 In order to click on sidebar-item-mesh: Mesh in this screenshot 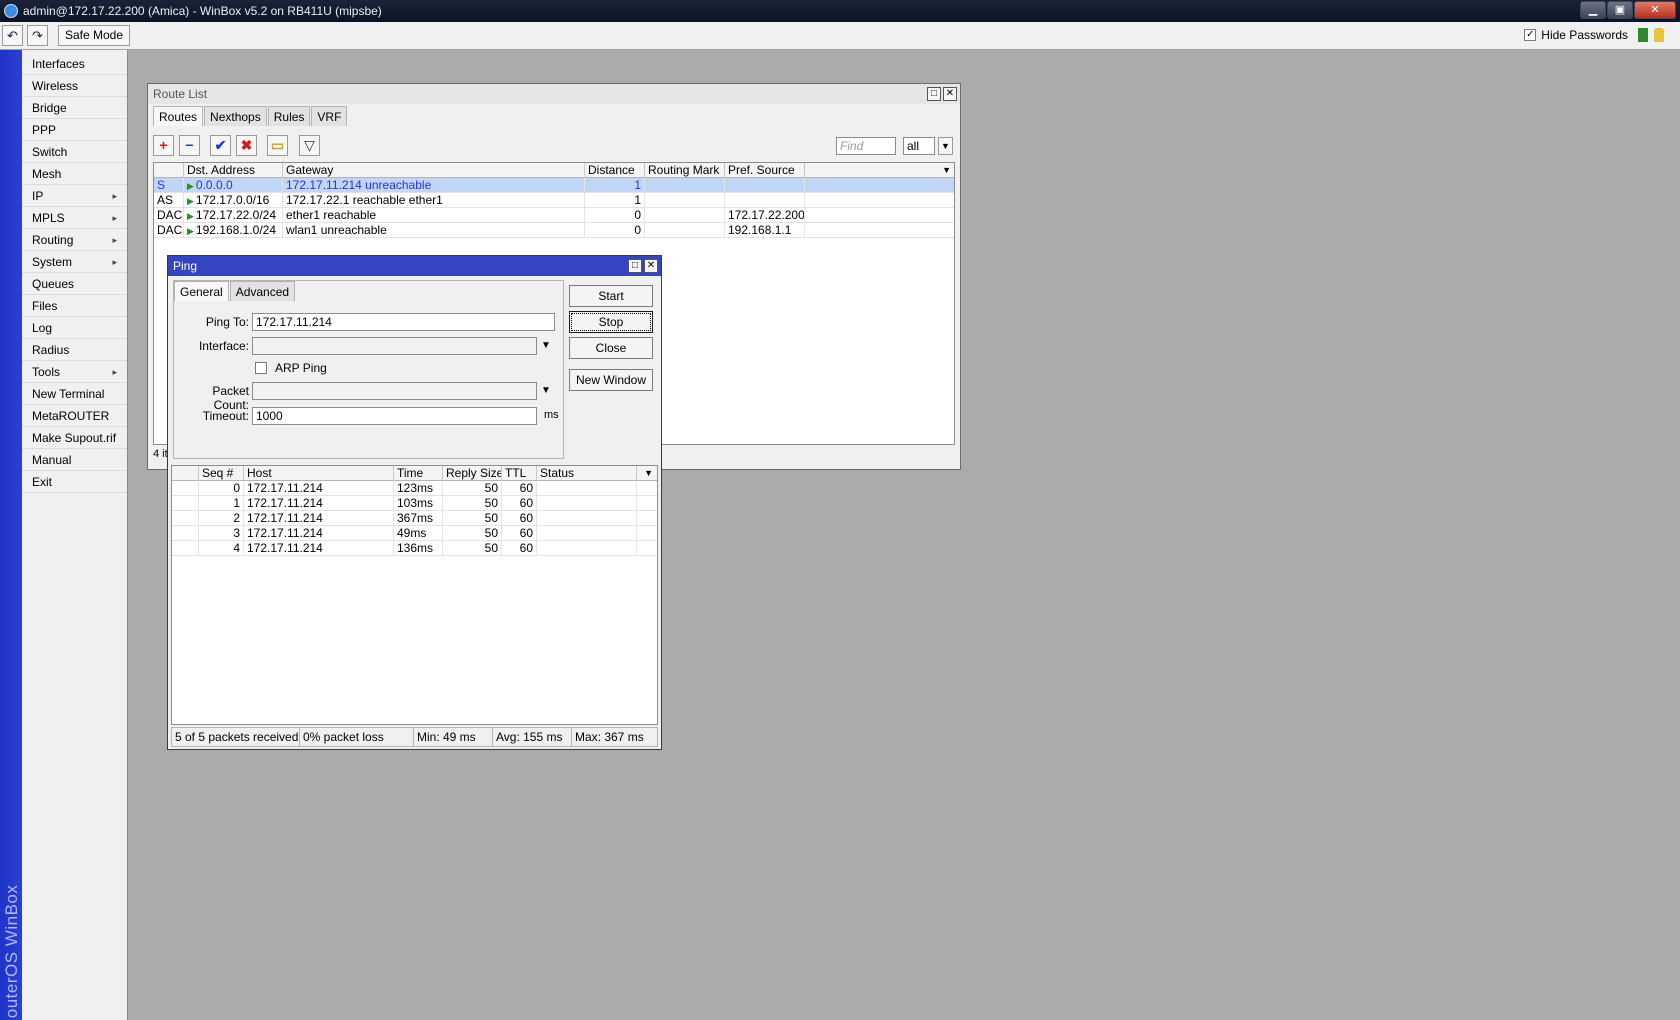, I will do `click(74, 174)`.